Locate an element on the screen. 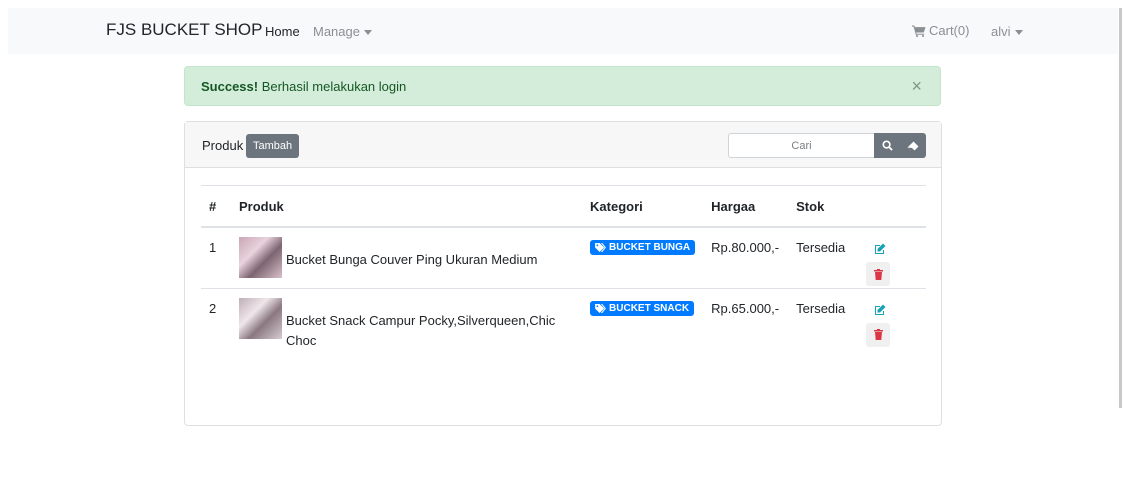 The image size is (1122, 478). shopping-cart-icon is located at coordinates (919, 31).